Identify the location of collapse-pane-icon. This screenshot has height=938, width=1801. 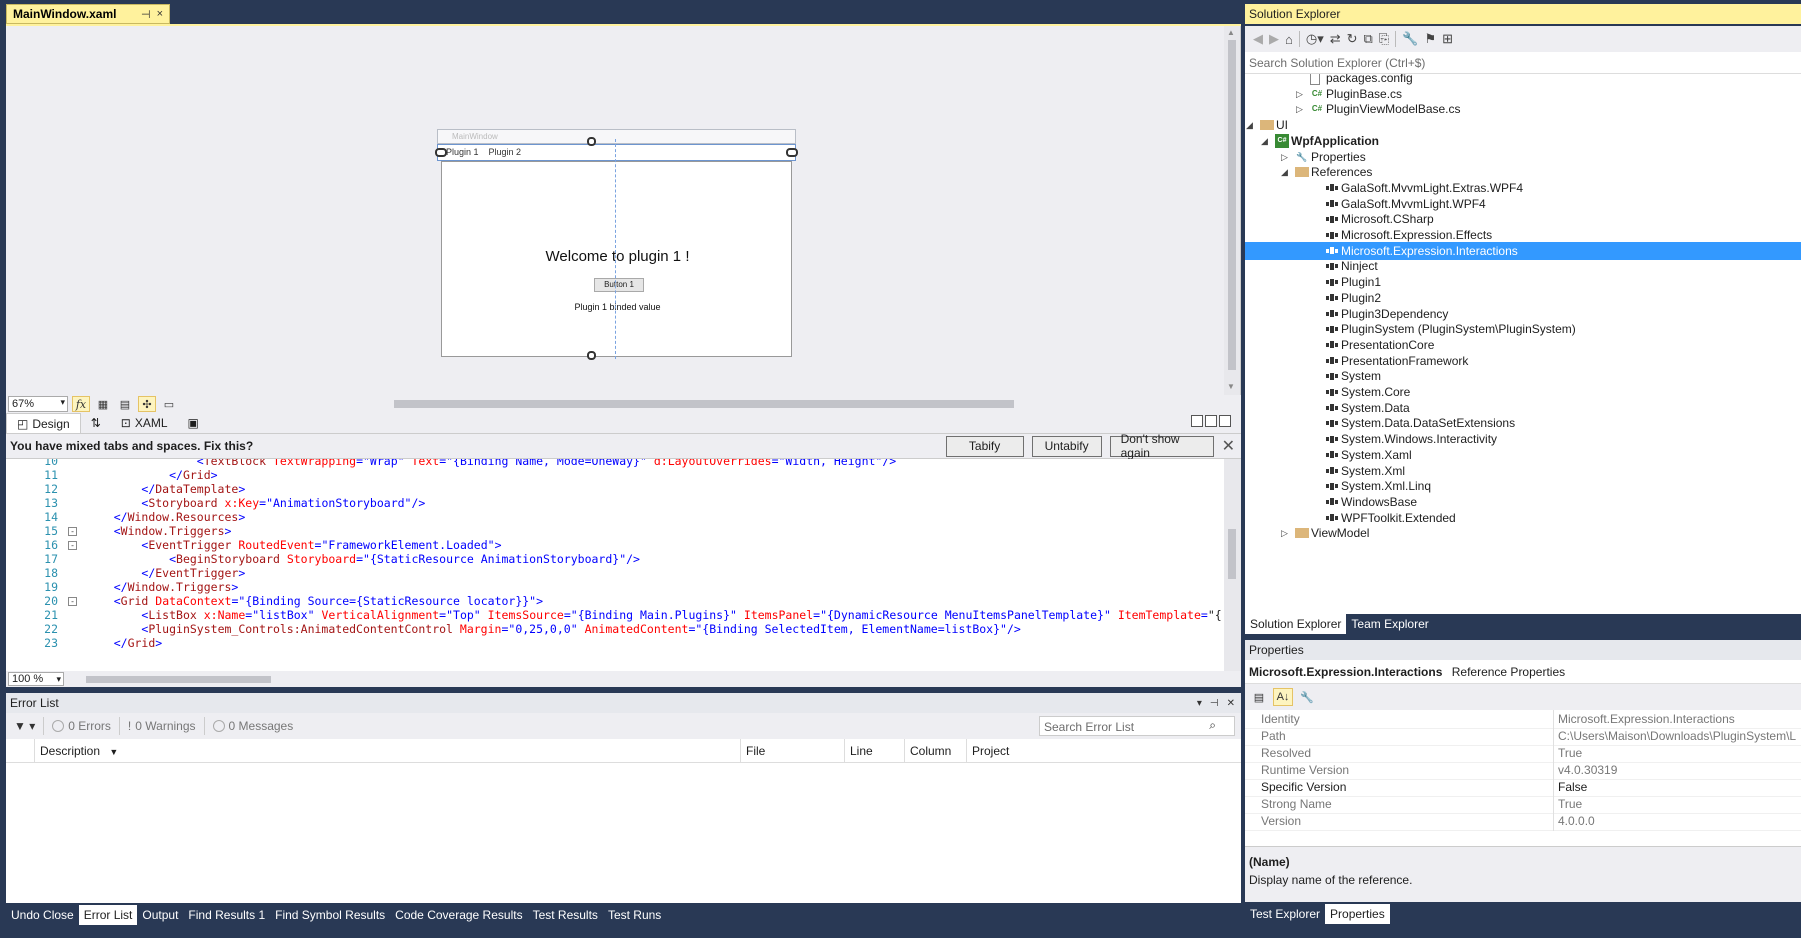
(1225, 421).